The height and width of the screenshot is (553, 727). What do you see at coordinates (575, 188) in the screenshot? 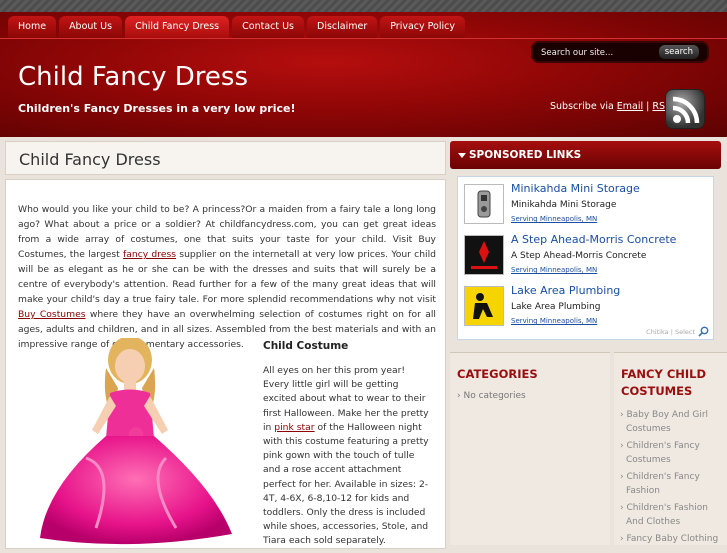
I see `ad-title: Minikahda Mini Storage` at bounding box center [575, 188].